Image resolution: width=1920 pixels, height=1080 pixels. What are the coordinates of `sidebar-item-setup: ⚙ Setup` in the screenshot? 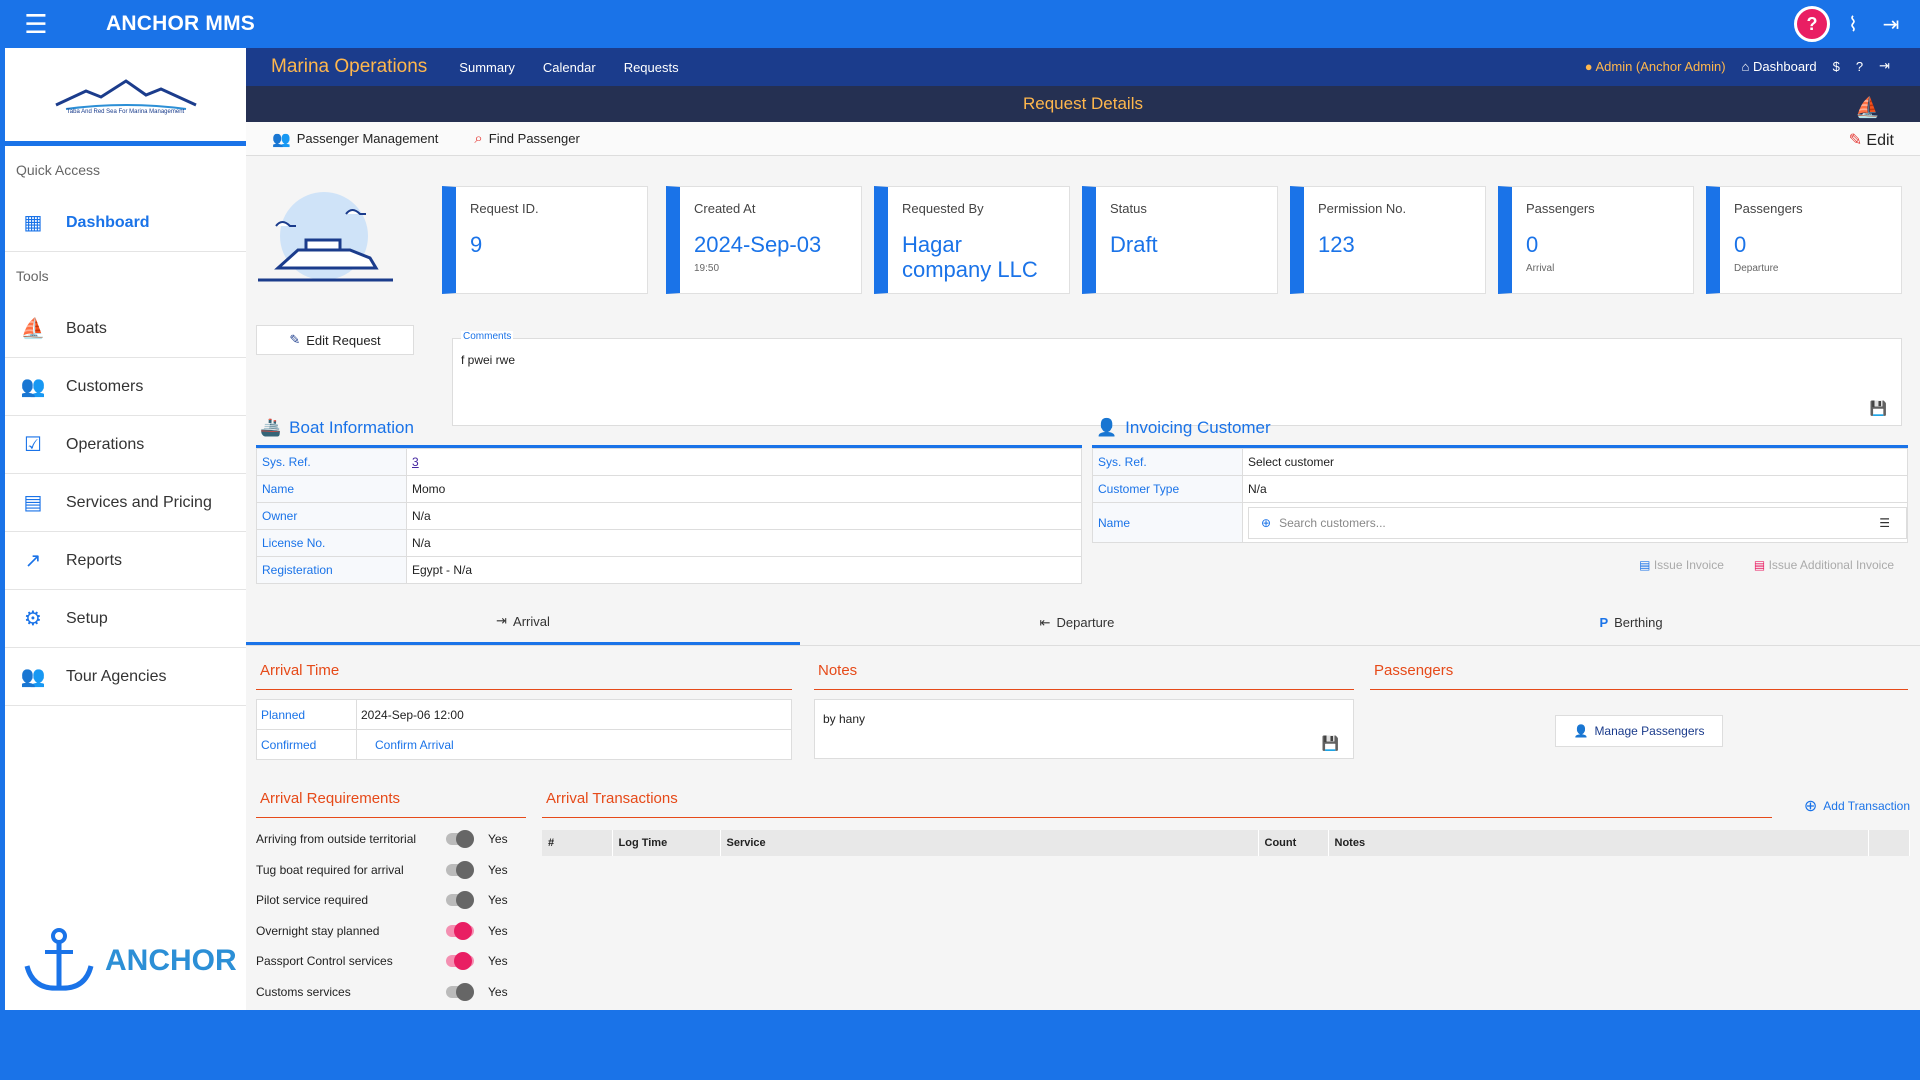 It's located at (125, 619).